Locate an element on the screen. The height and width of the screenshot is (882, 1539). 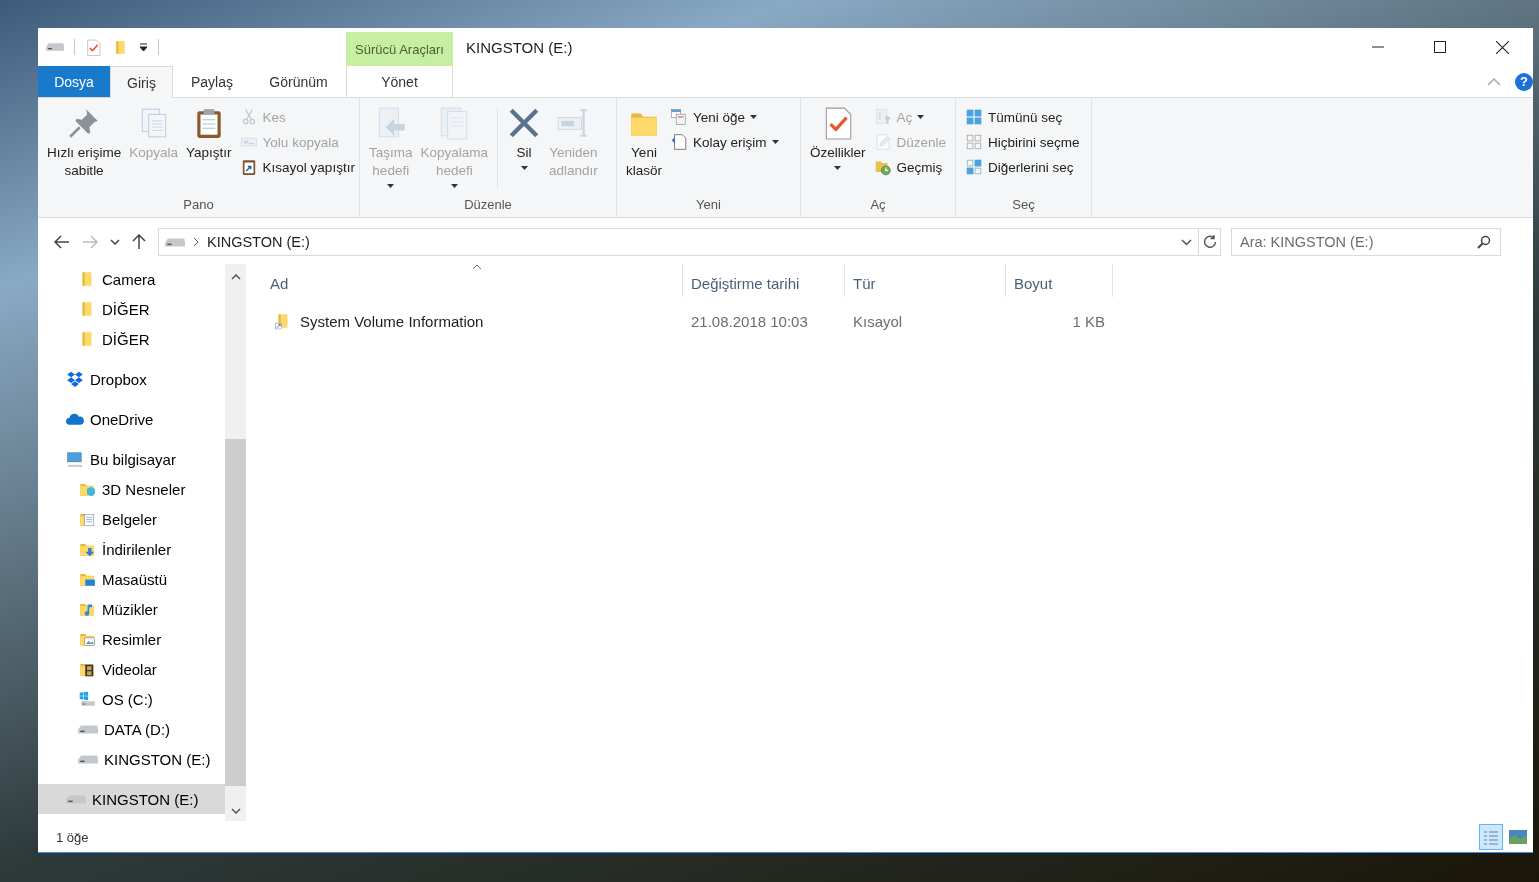
tree-item: 3D Nesneler is located at coordinates (131, 489).